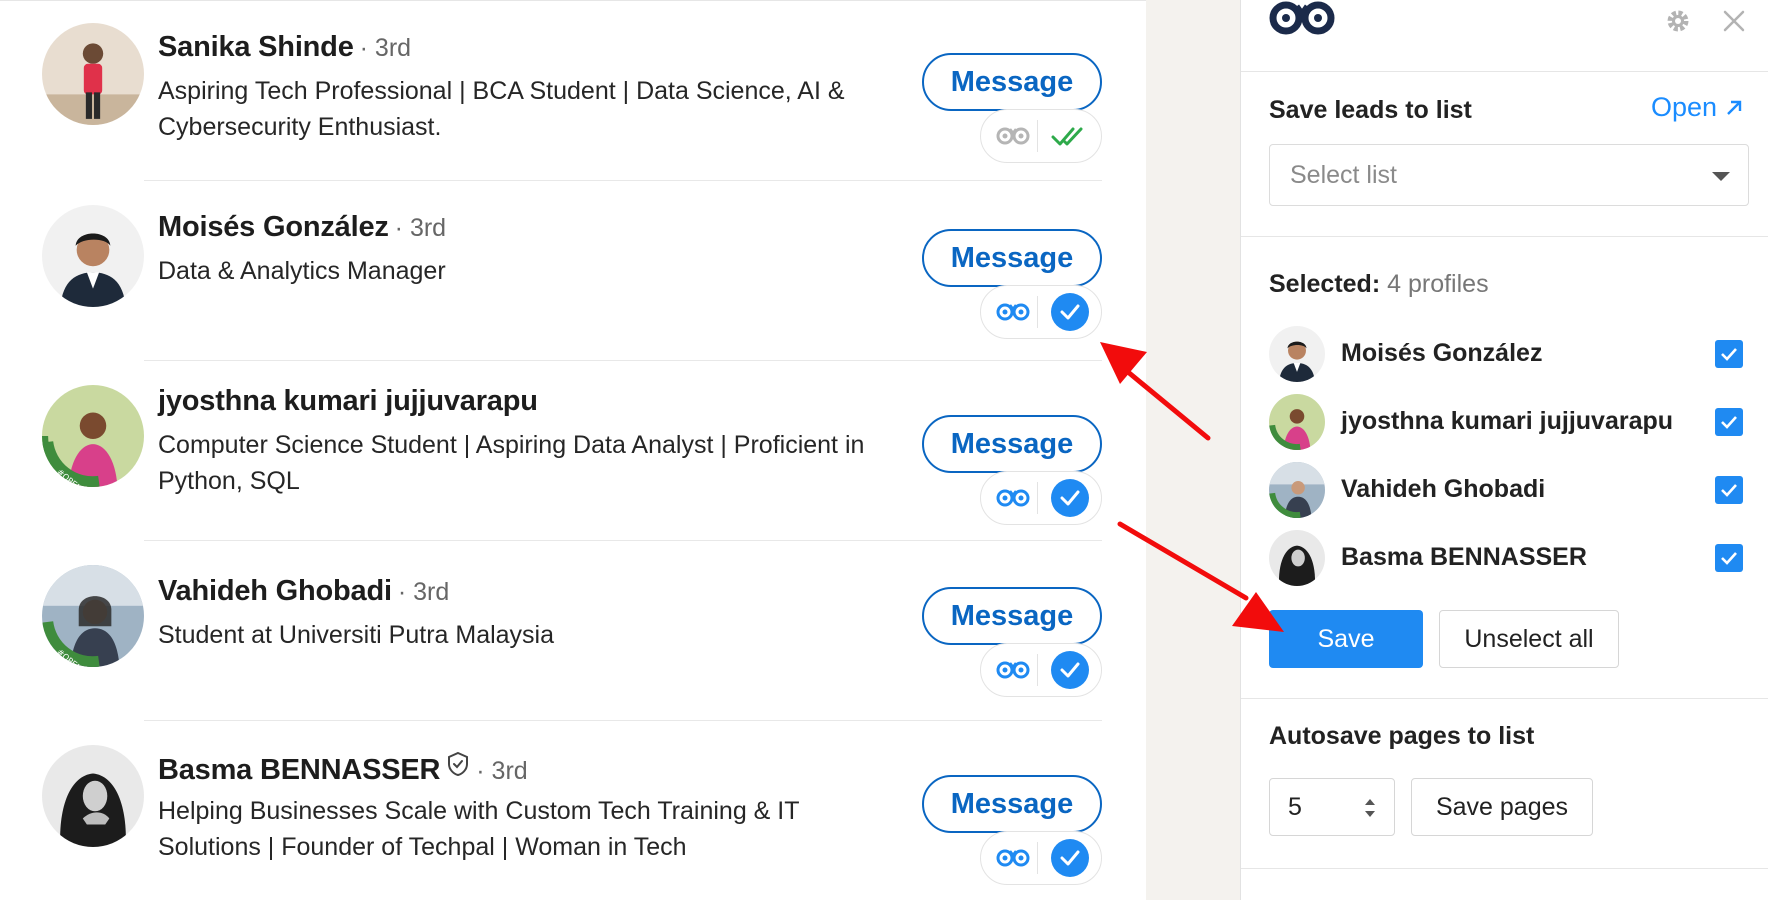  I want to click on selected-count: 4 profiles, so click(1438, 284).